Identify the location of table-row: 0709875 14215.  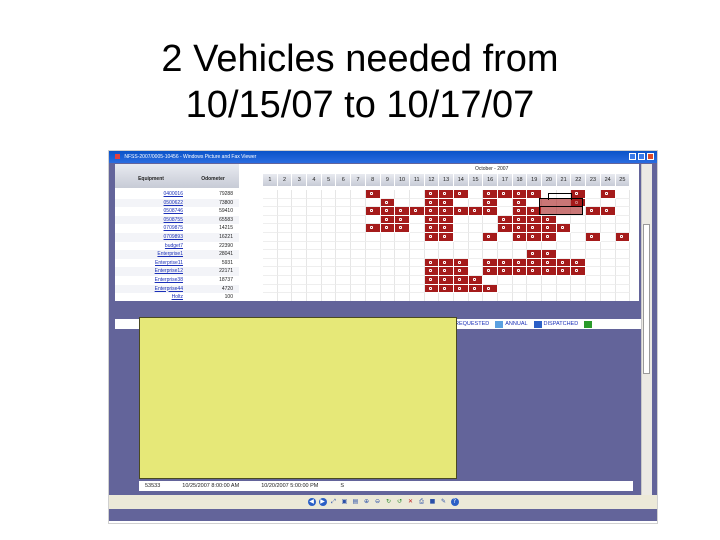
(177, 228).